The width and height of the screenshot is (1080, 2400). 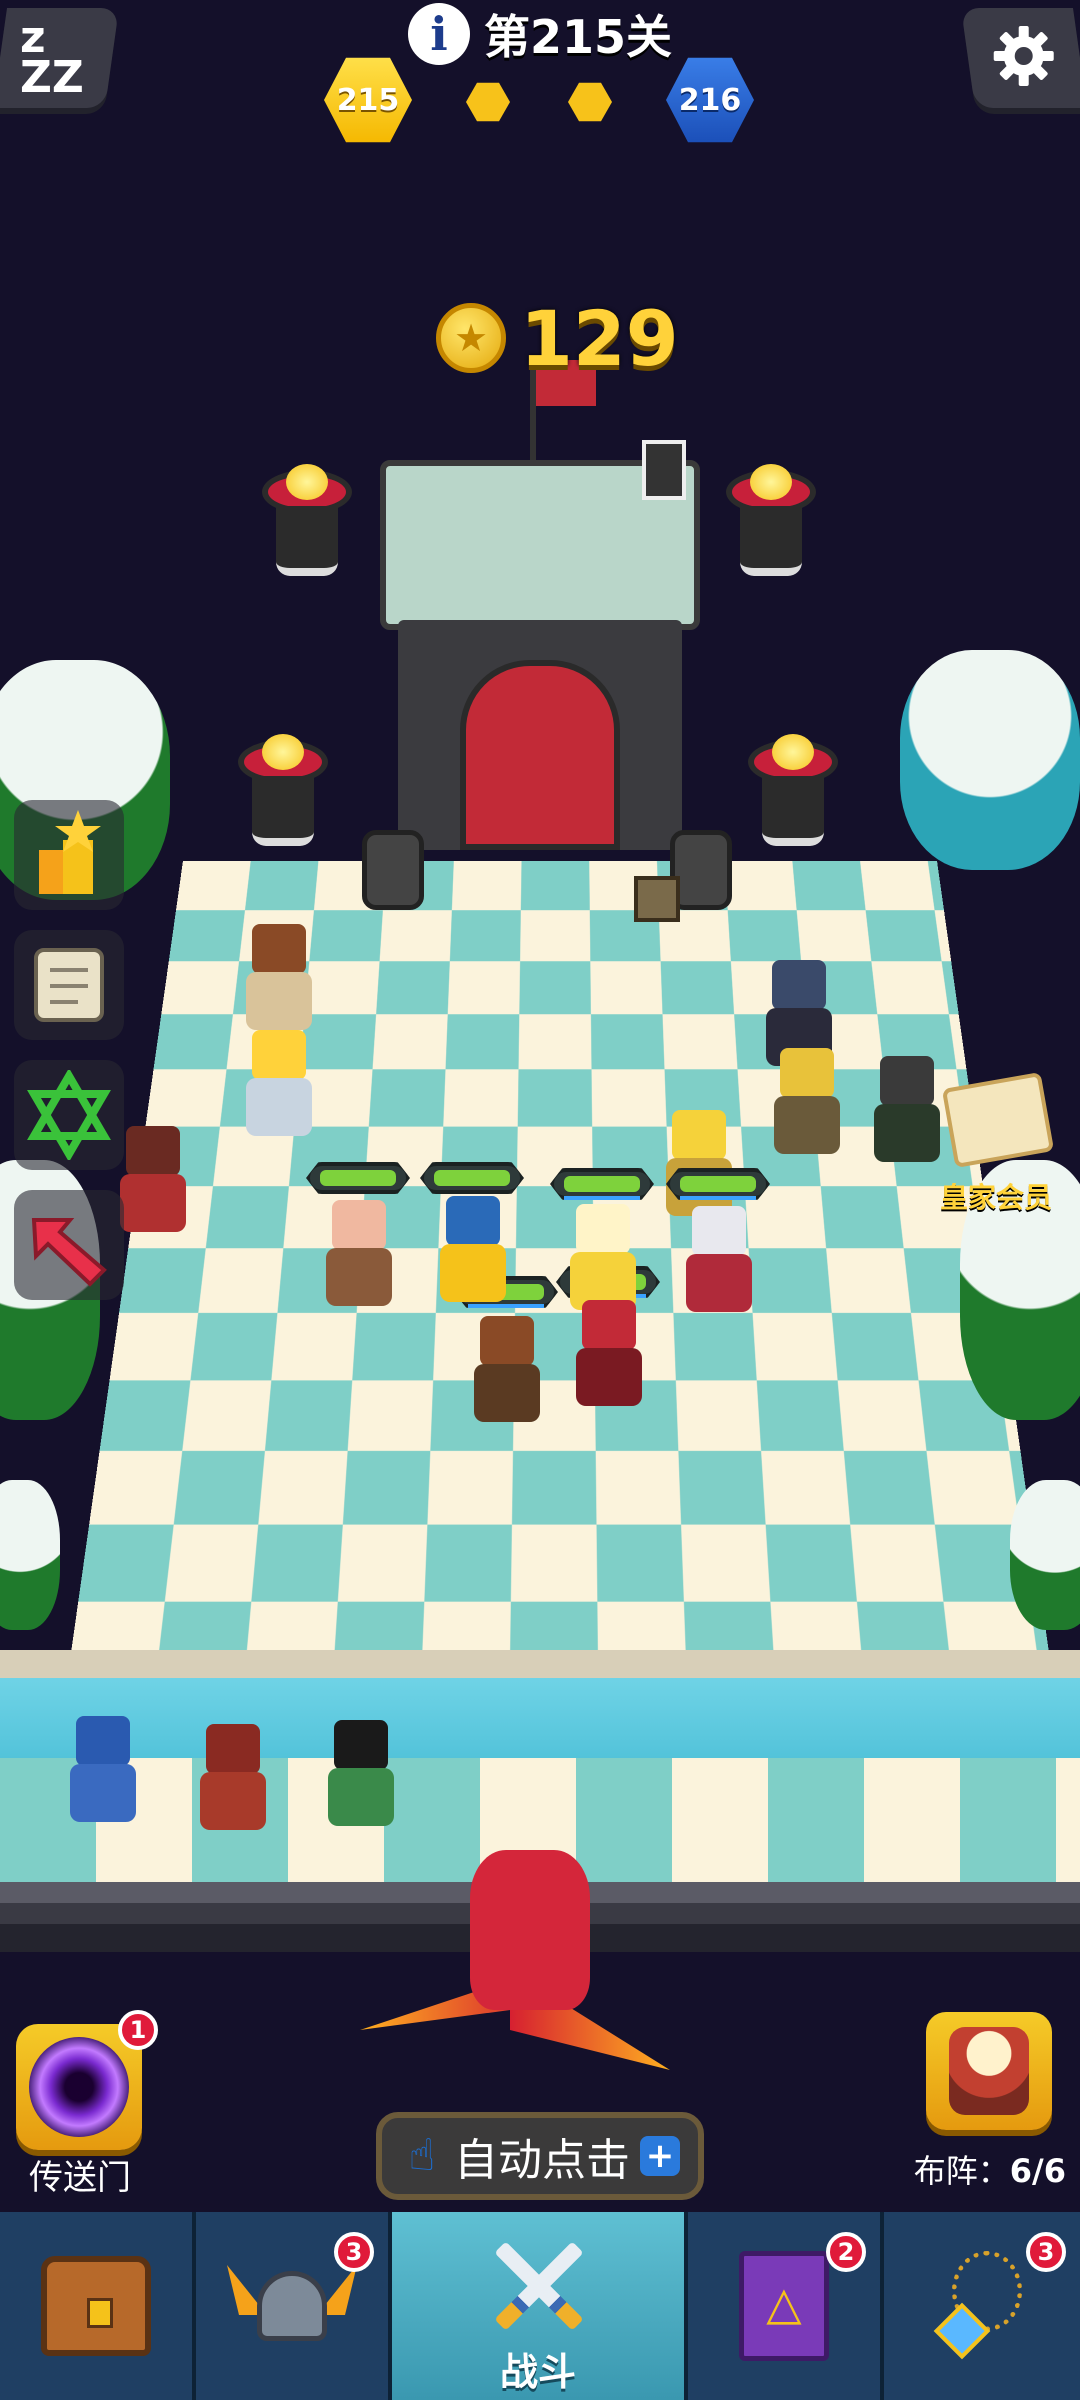 What do you see at coordinates (69, 985) in the screenshot?
I see `scroll-icon` at bounding box center [69, 985].